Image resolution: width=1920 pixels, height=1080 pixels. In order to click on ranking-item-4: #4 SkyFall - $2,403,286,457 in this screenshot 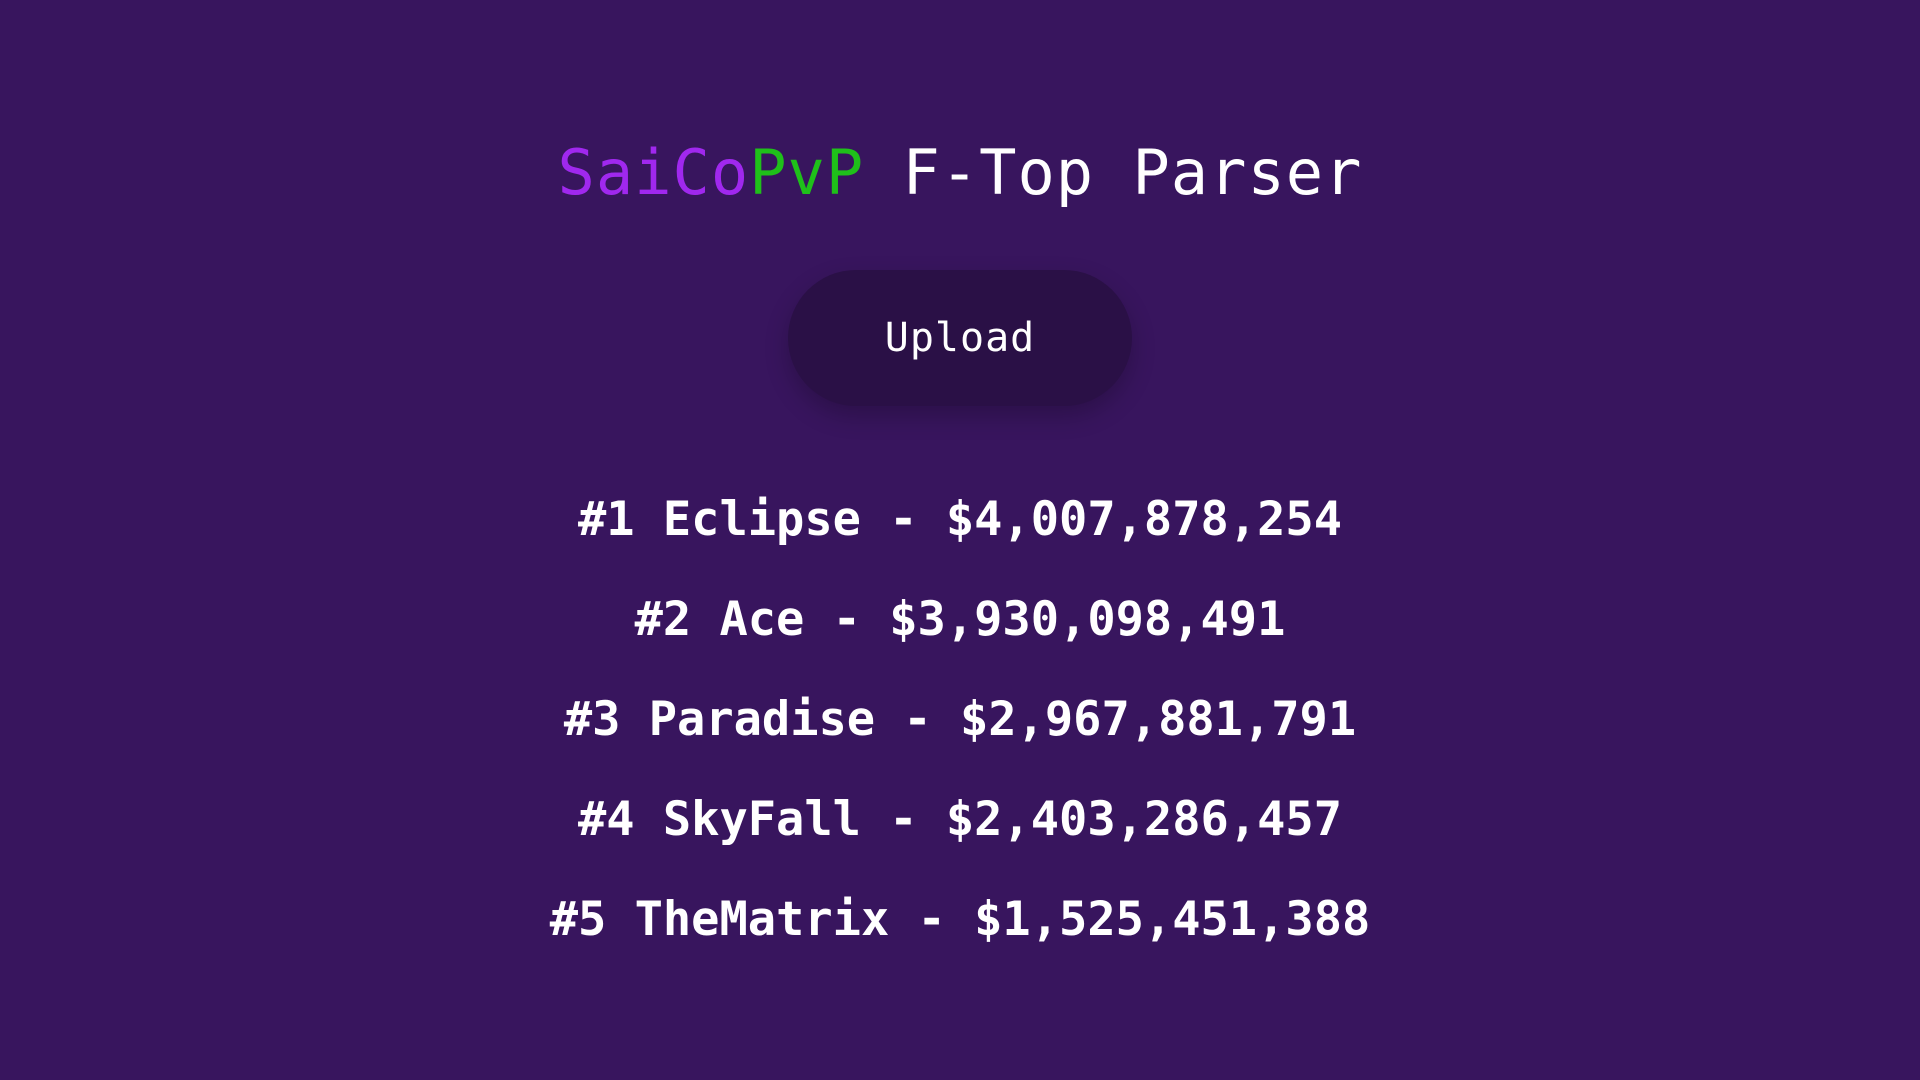, I will do `click(959, 819)`.